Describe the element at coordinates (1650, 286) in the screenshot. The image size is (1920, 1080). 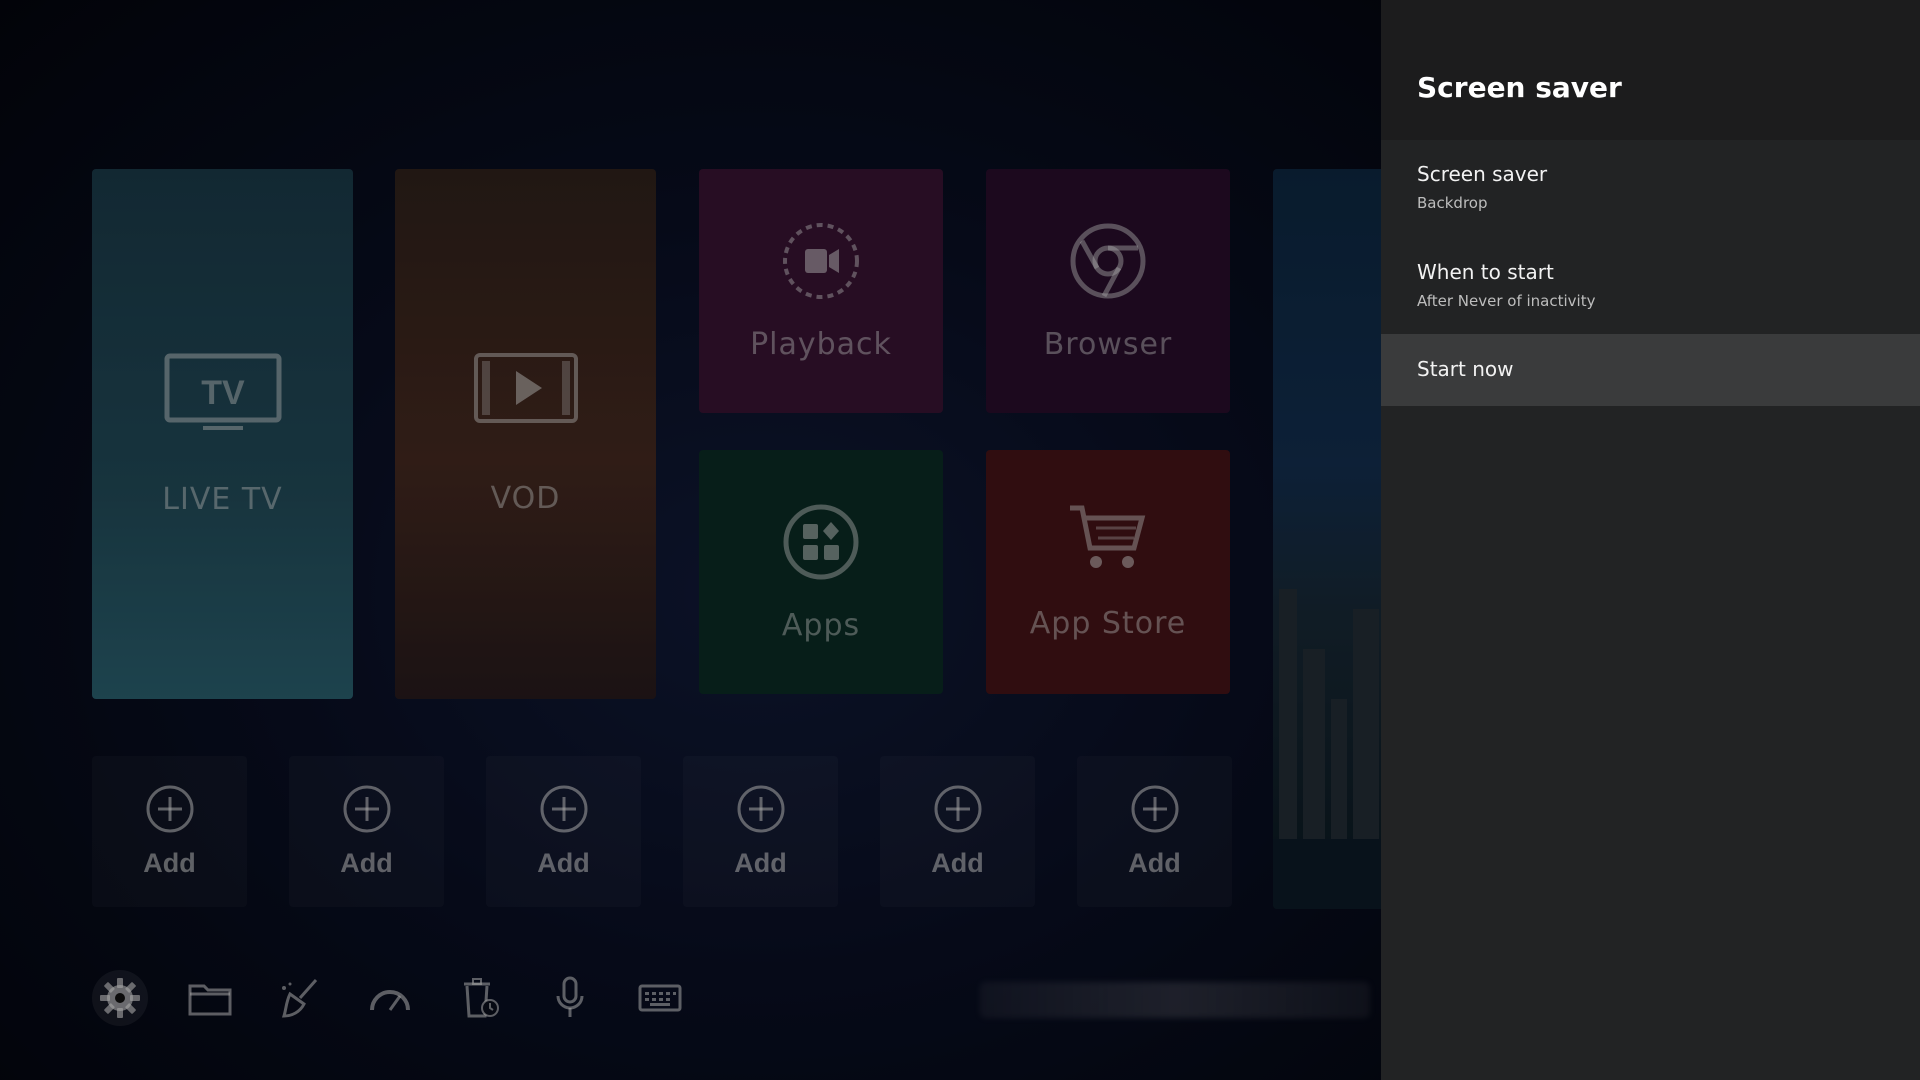
I see `setting-when-to-start: When to start After Never of inactivity` at that location.